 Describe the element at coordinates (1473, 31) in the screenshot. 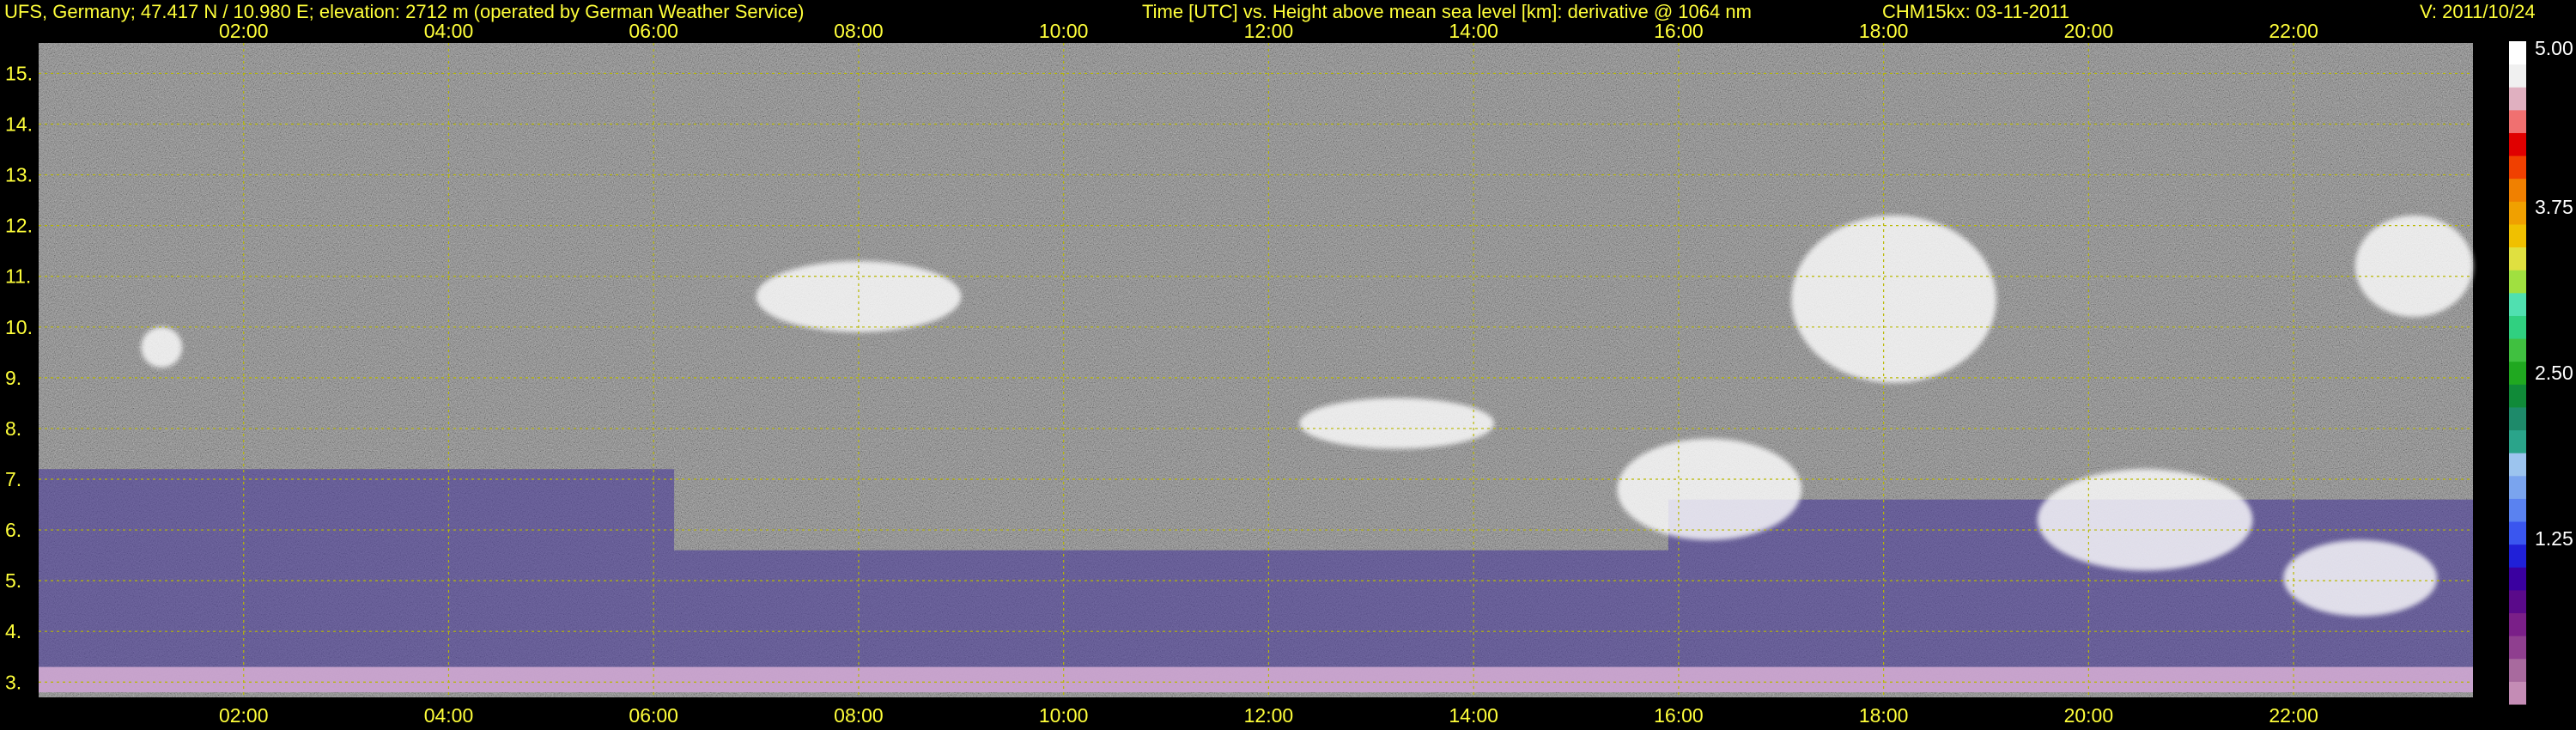

I see `x-tick-label-top: 14:00` at that location.